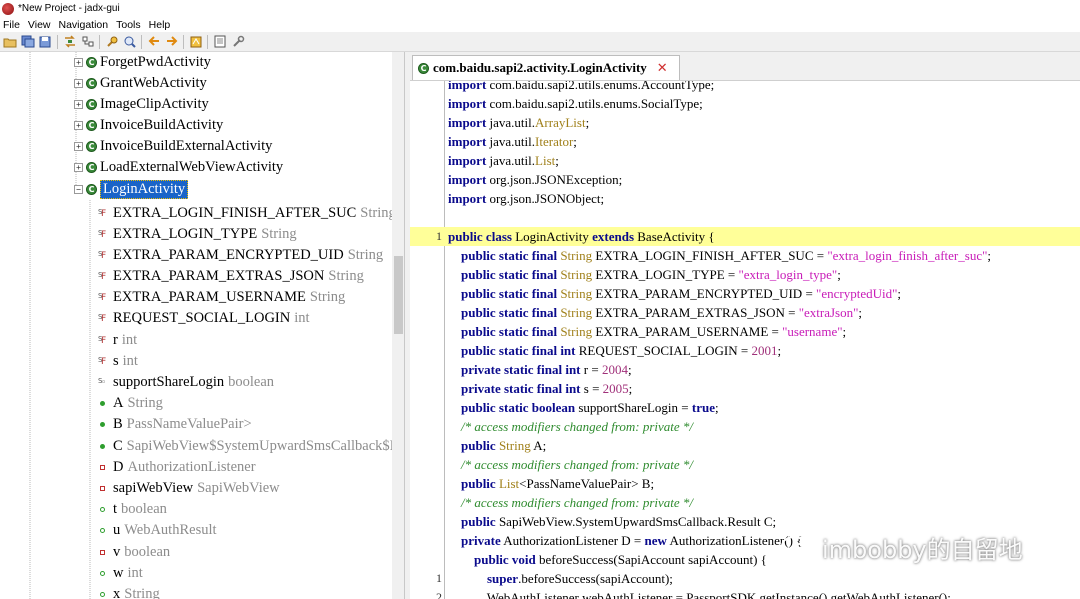  What do you see at coordinates (132, 509) in the screenshot?
I see `tree-field-item: t boolean` at bounding box center [132, 509].